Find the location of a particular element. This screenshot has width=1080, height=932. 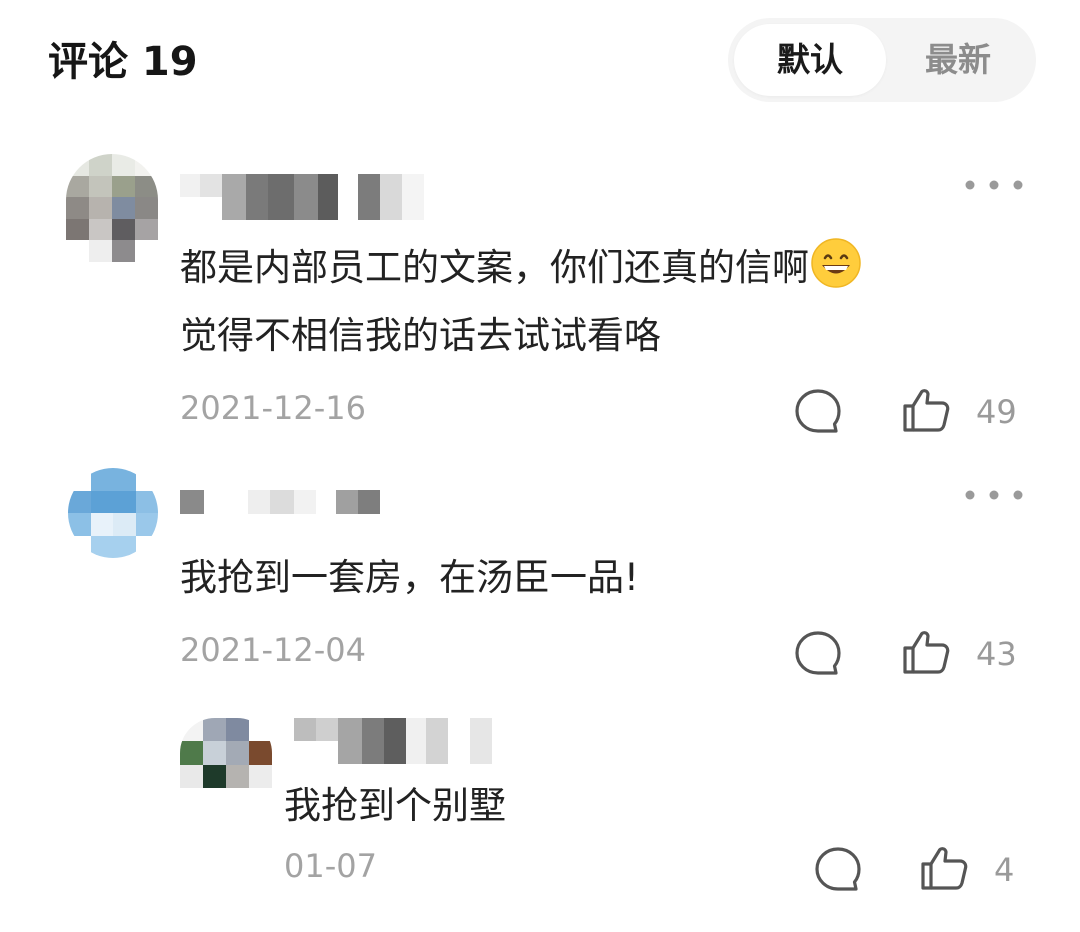

reply-date: 01-07 is located at coordinates (330, 866).